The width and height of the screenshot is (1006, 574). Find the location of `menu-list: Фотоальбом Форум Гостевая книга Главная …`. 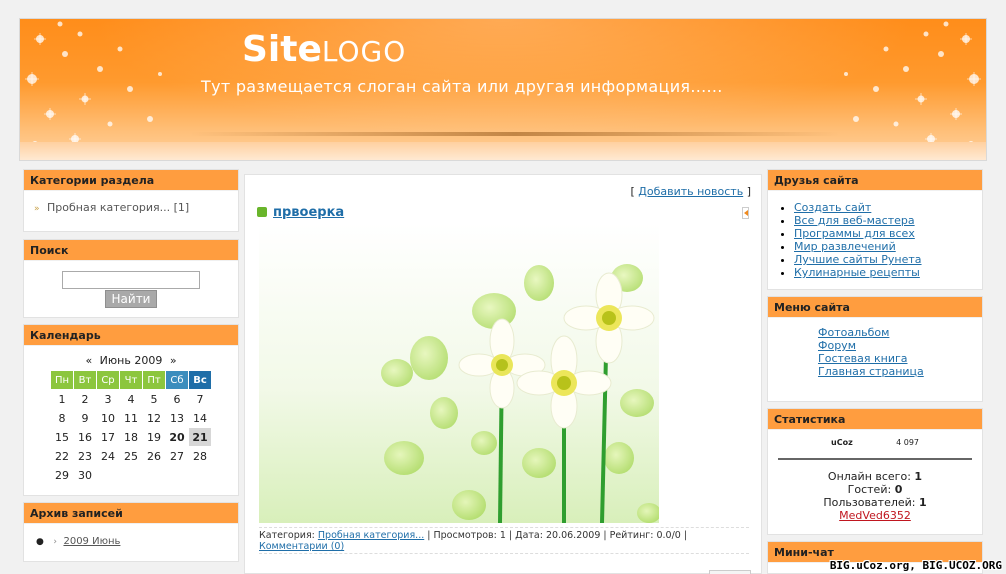

menu-list: Фотоальбом Форум Гостевая книга Главная … is located at coordinates (875, 351).